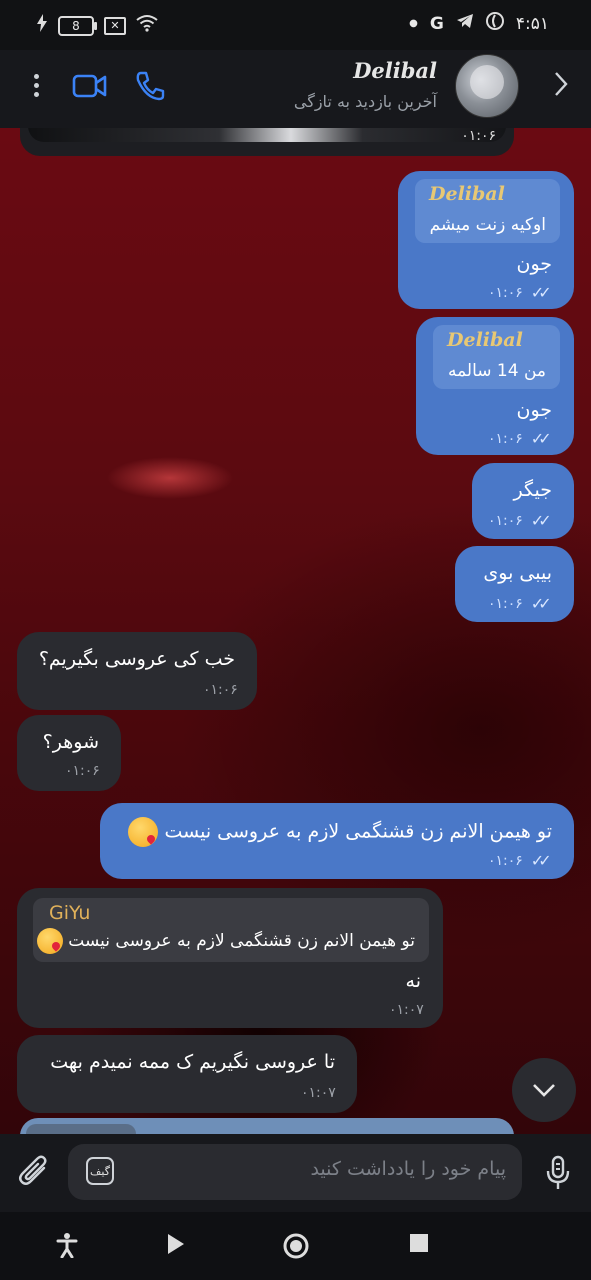  Describe the element at coordinates (496, 371) in the screenshot. I see `reply-text: من 14 سالمه` at that location.